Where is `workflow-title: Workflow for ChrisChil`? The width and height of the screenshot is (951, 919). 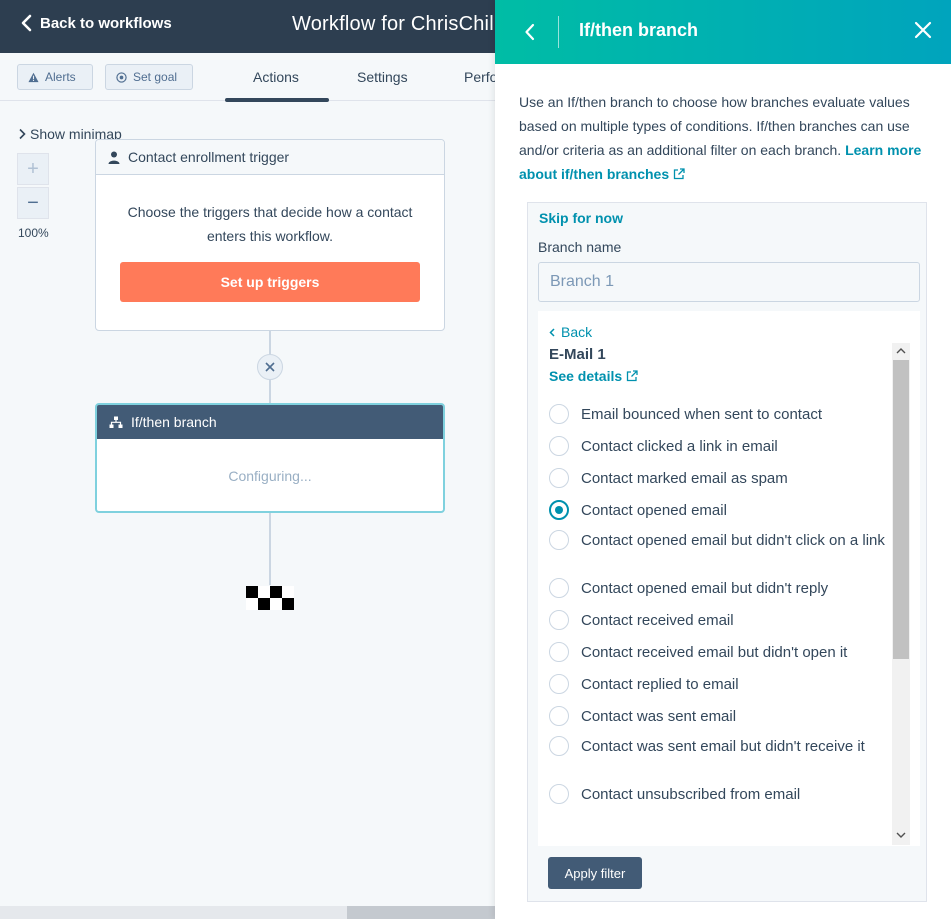
workflow-title: Workflow for ChrisChil is located at coordinates (393, 24).